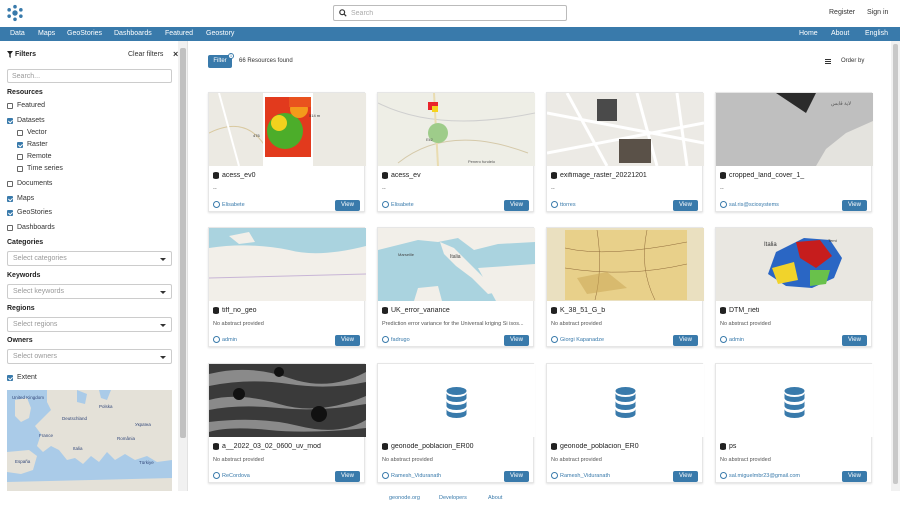  I want to click on resource-title: geonode_poblacion_ER0, so click(630, 446).